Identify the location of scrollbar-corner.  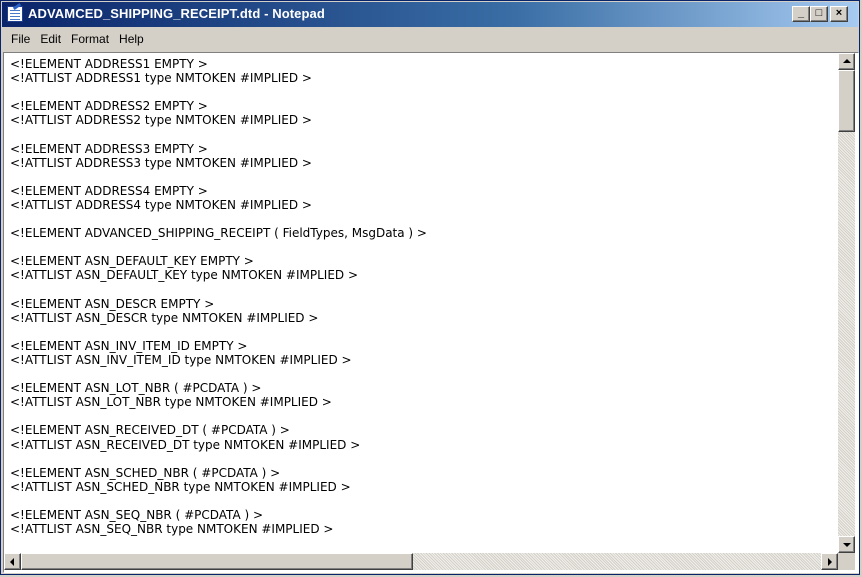
(846, 561).